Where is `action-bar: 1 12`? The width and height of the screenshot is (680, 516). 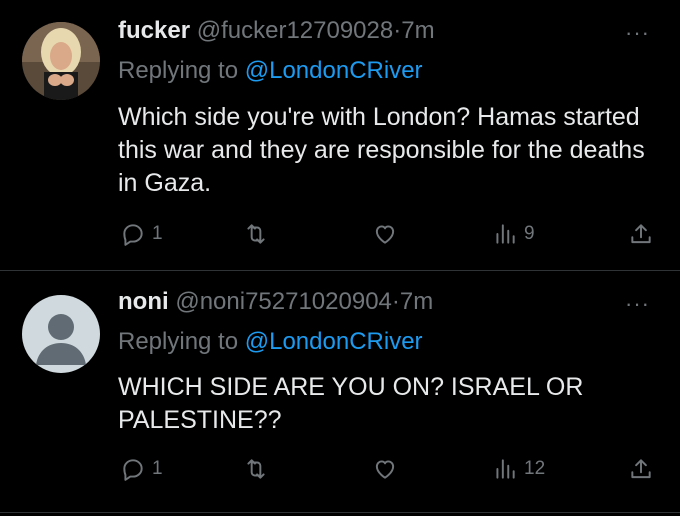
action-bar: 1 12 is located at coordinates (340, 469).